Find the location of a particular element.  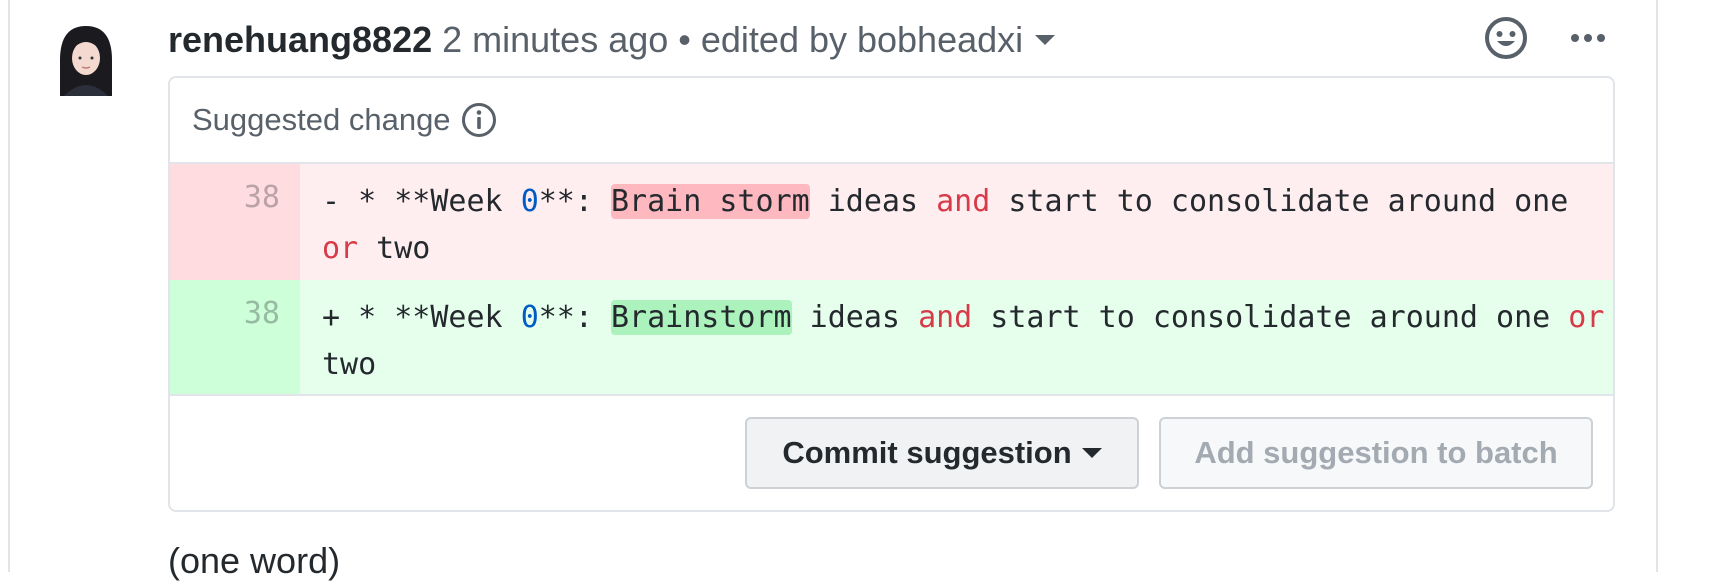

comment-meta: 2 minutes ago • edited by bobheadxi is located at coordinates (732, 40).